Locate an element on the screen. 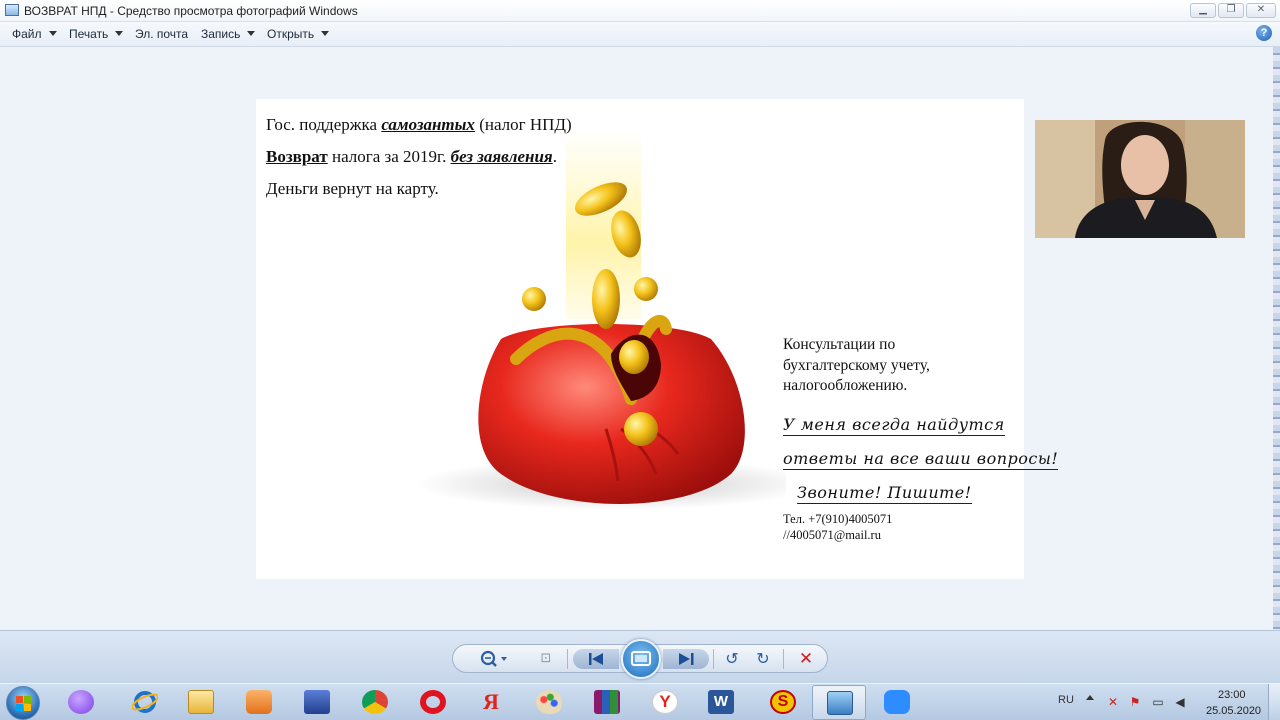 The width and height of the screenshot is (1280, 720). taskbar-photo-viewer is located at coordinates (839, 702).